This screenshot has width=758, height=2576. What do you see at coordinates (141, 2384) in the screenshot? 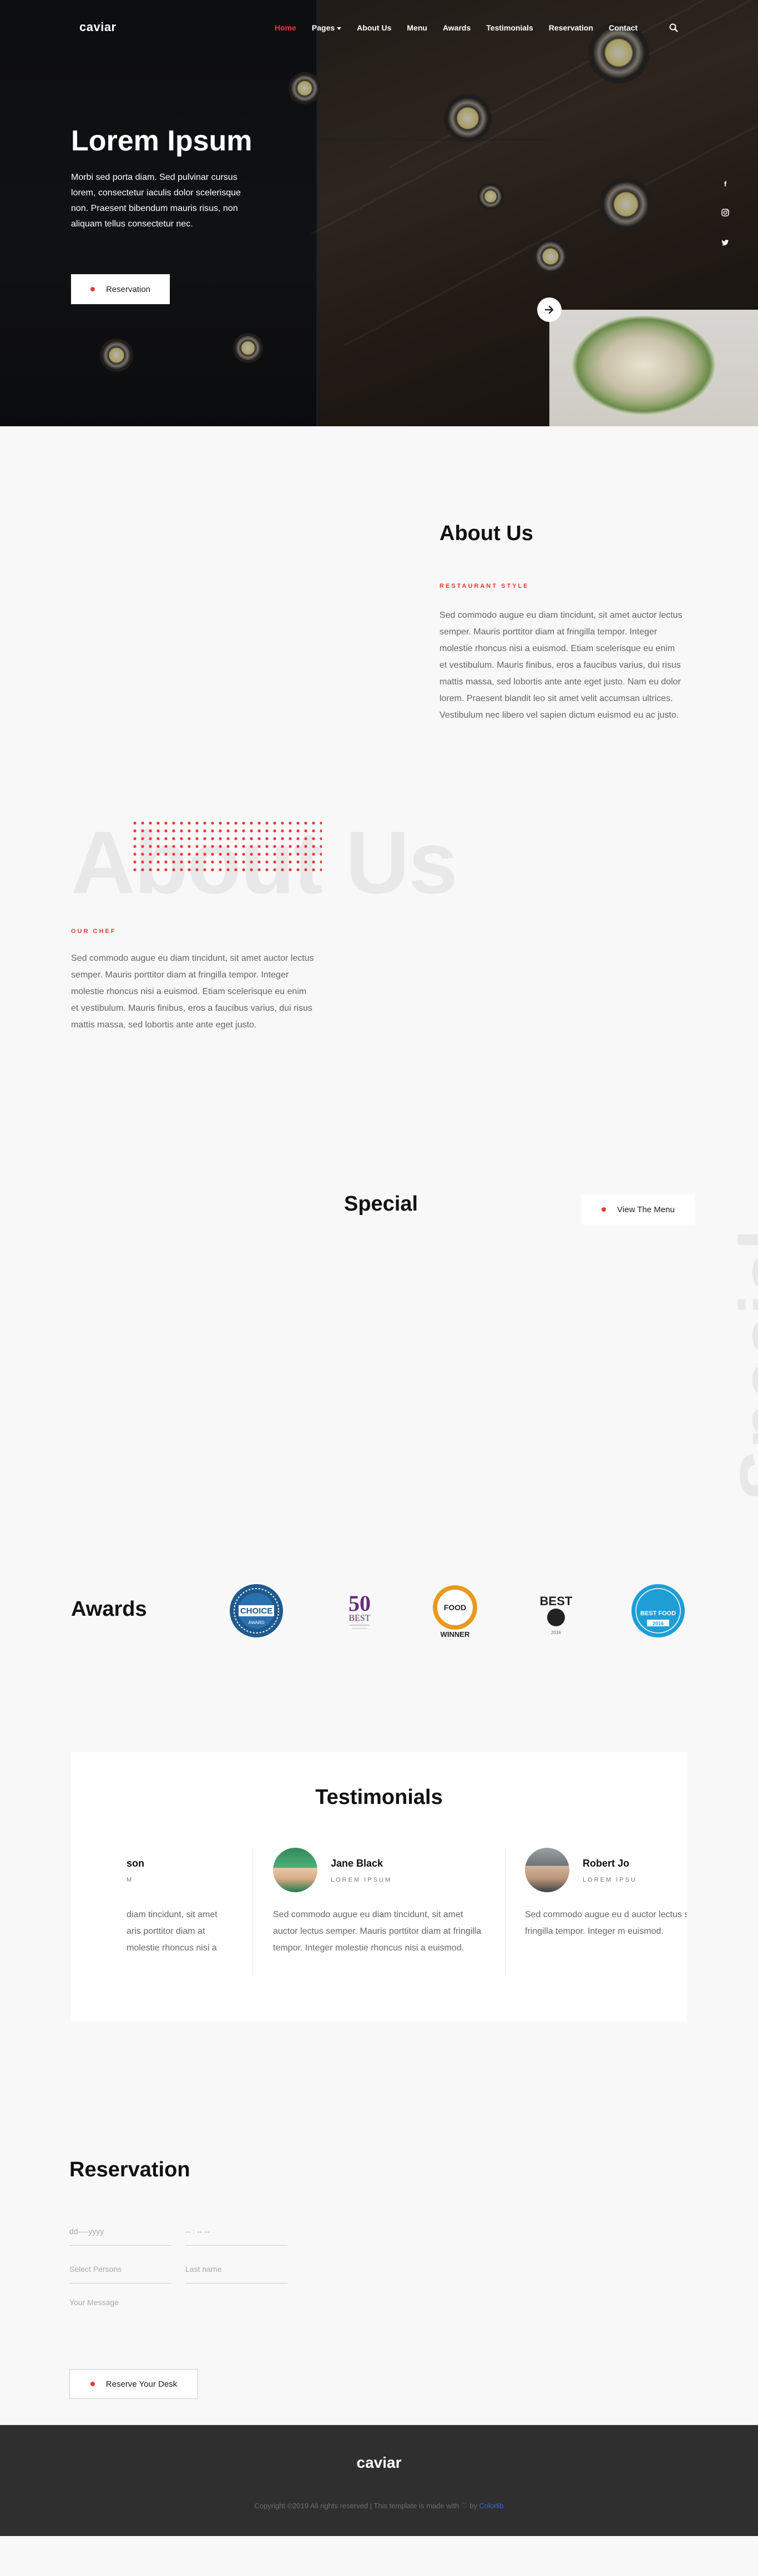
I see `reserve-desk-label: Reserve Your Desk` at bounding box center [141, 2384].